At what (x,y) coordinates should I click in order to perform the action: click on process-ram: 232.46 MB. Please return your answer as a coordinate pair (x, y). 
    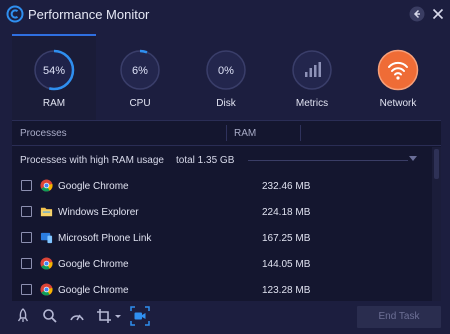
    Looking at the image, I should click on (286, 186).